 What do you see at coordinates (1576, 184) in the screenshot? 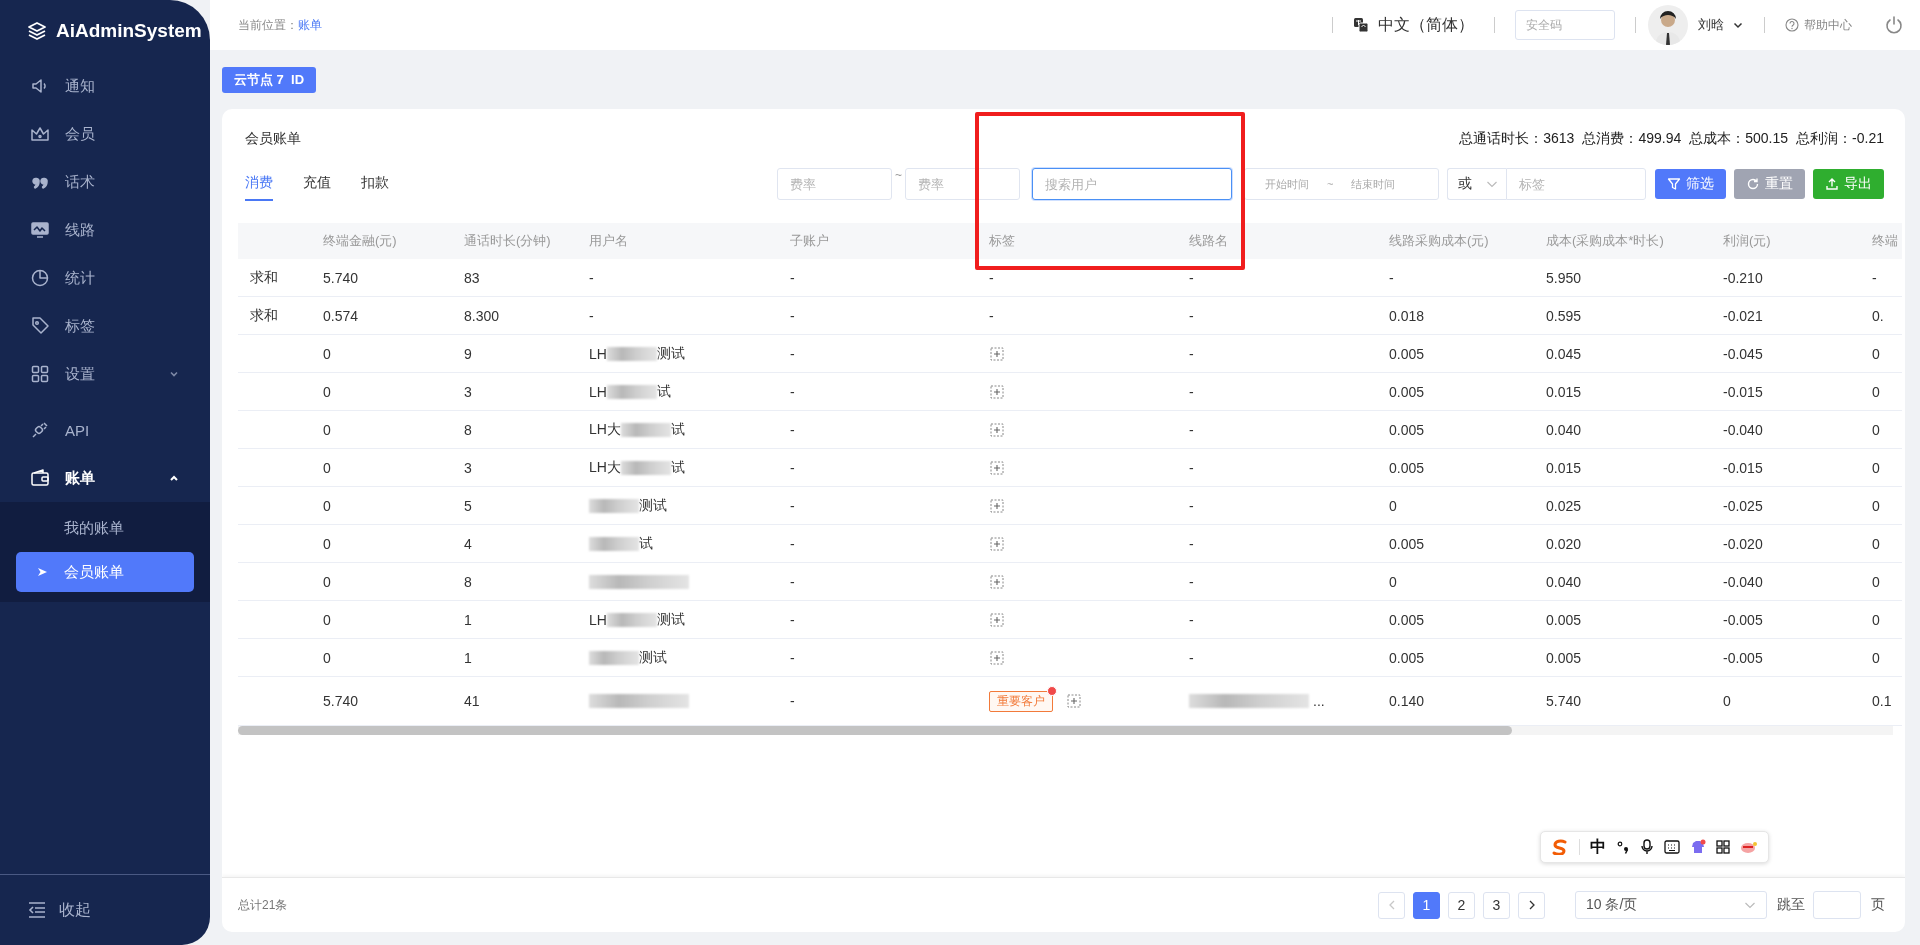
I see `tag-field: 标签` at bounding box center [1576, 184].